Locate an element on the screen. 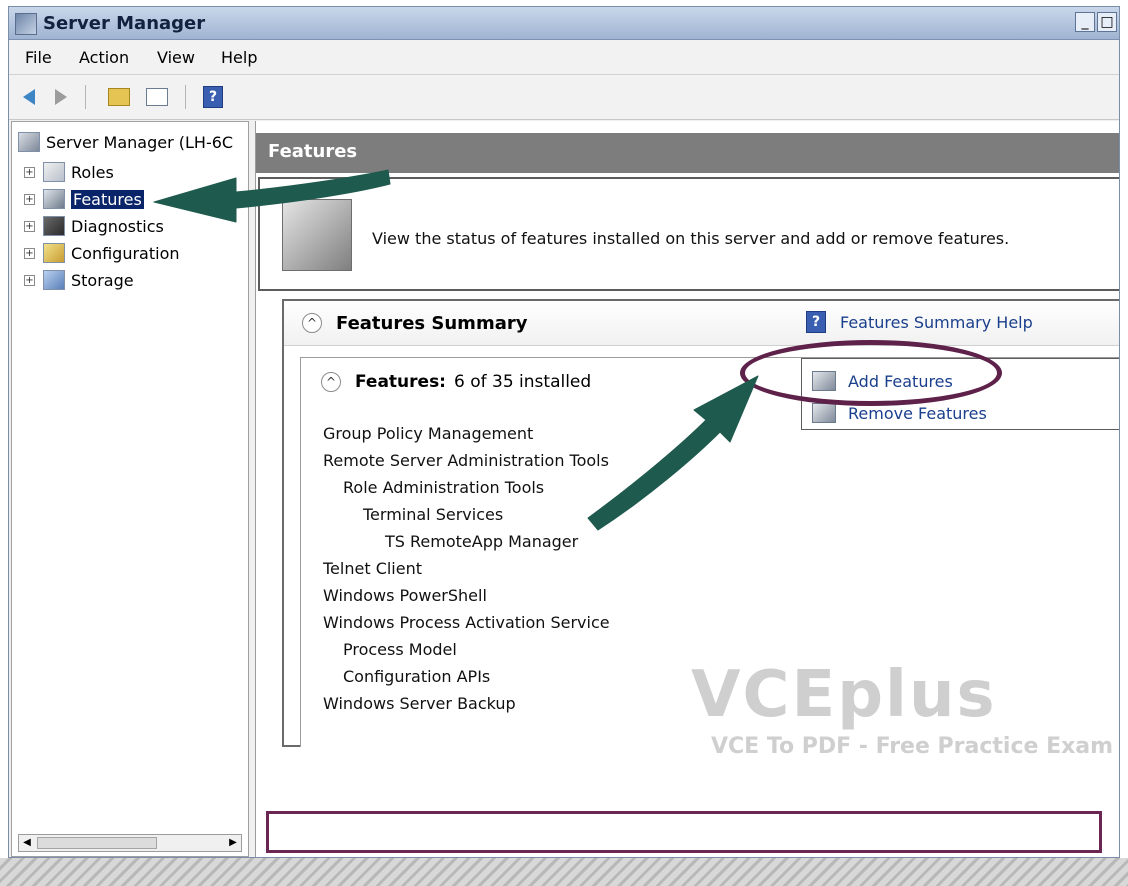 The image size is (1128, 886). annotation-arrow-to-add-features is located at coordinates (673, 453).